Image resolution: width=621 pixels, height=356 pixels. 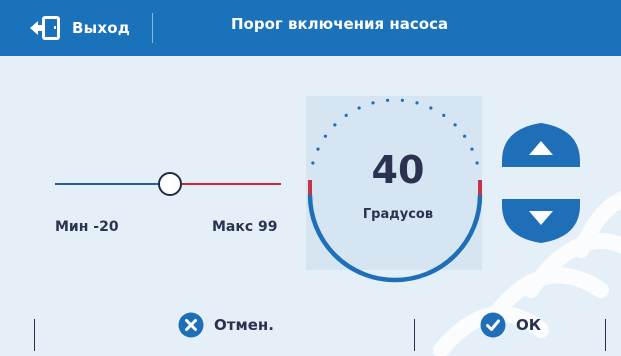 I want to click on slider-thumb, so click(x=170, y=184).